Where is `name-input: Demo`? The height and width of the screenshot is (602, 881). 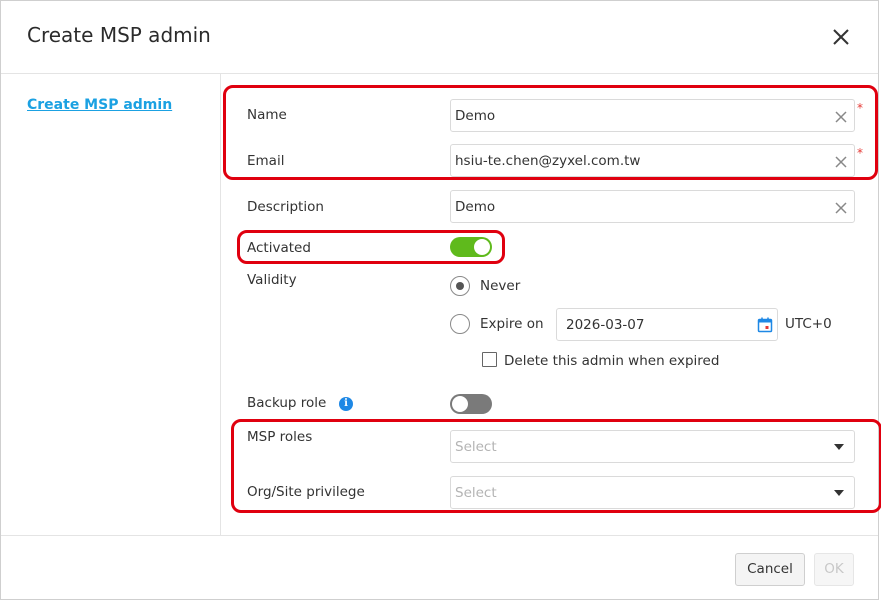
name-input: Demo is located at coordinates (652, 115).